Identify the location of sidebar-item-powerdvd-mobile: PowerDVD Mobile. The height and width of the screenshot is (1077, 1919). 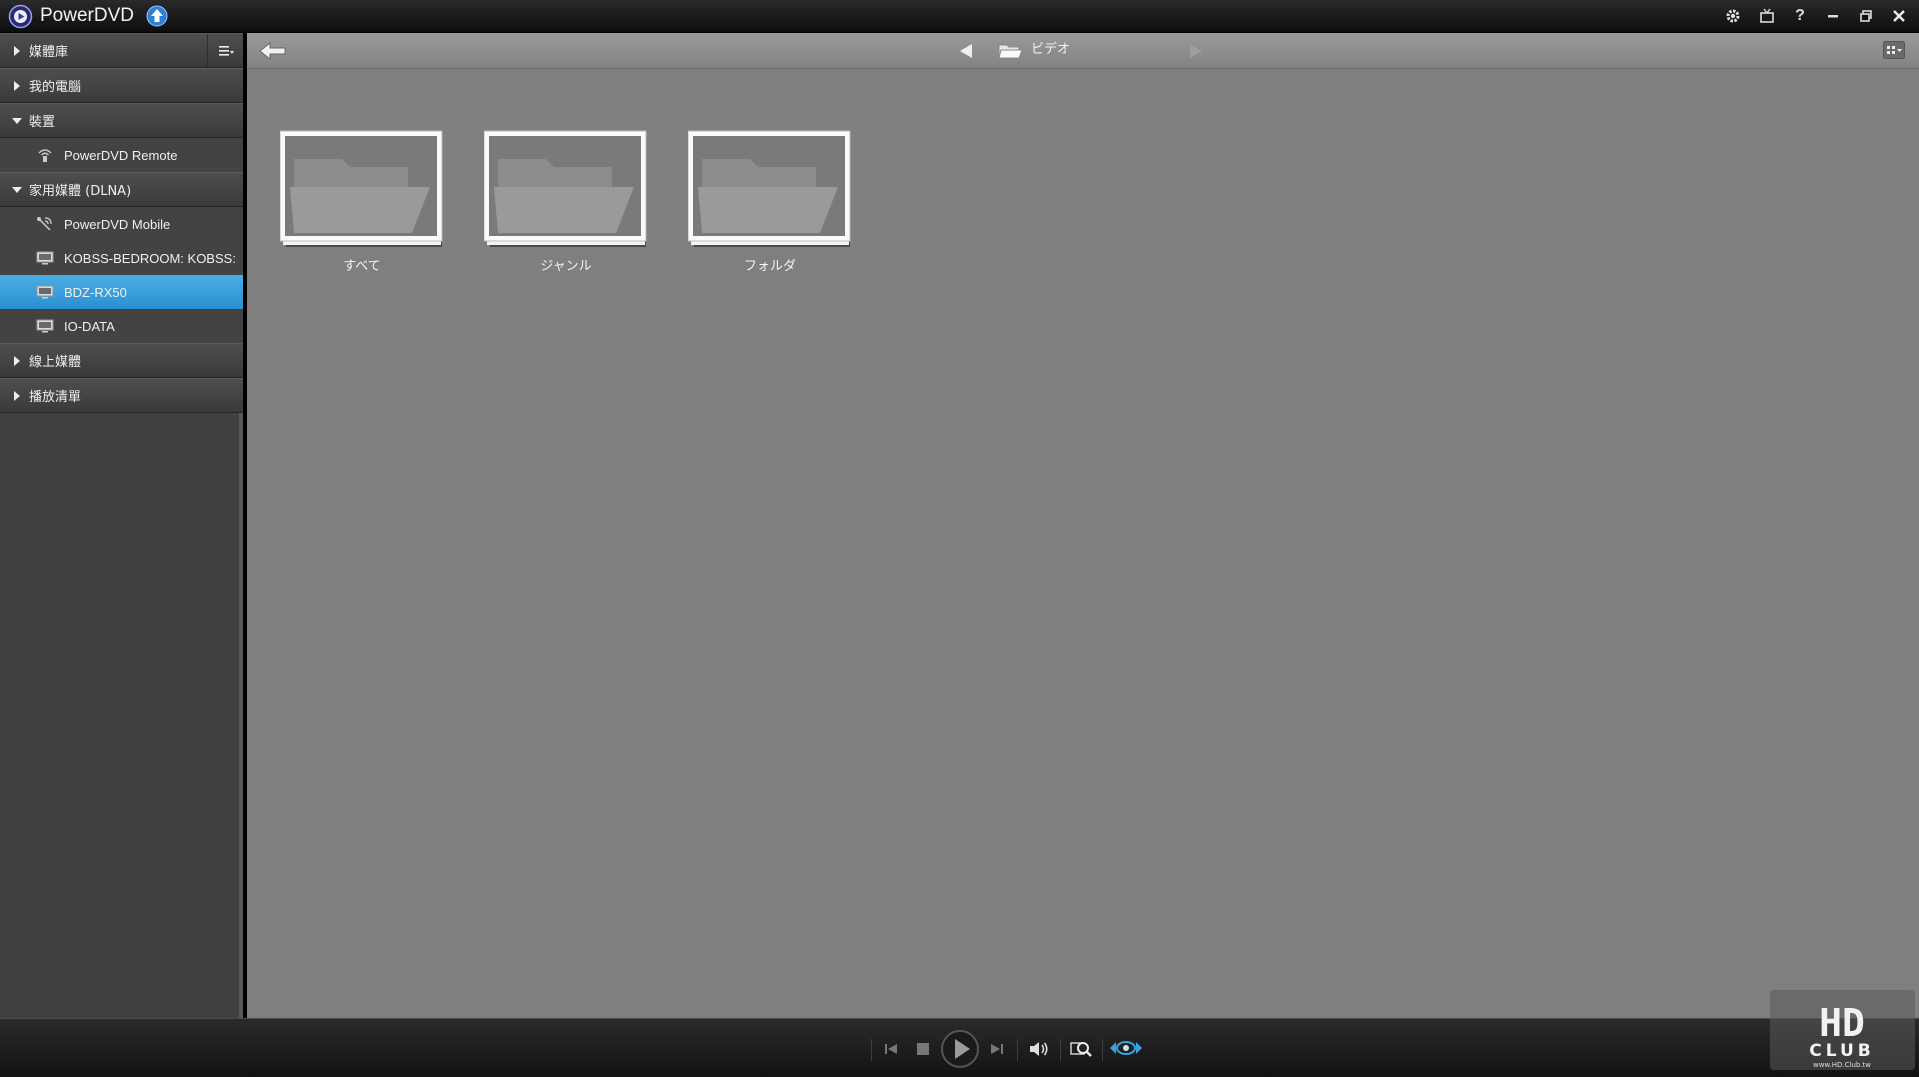
(121, 224).